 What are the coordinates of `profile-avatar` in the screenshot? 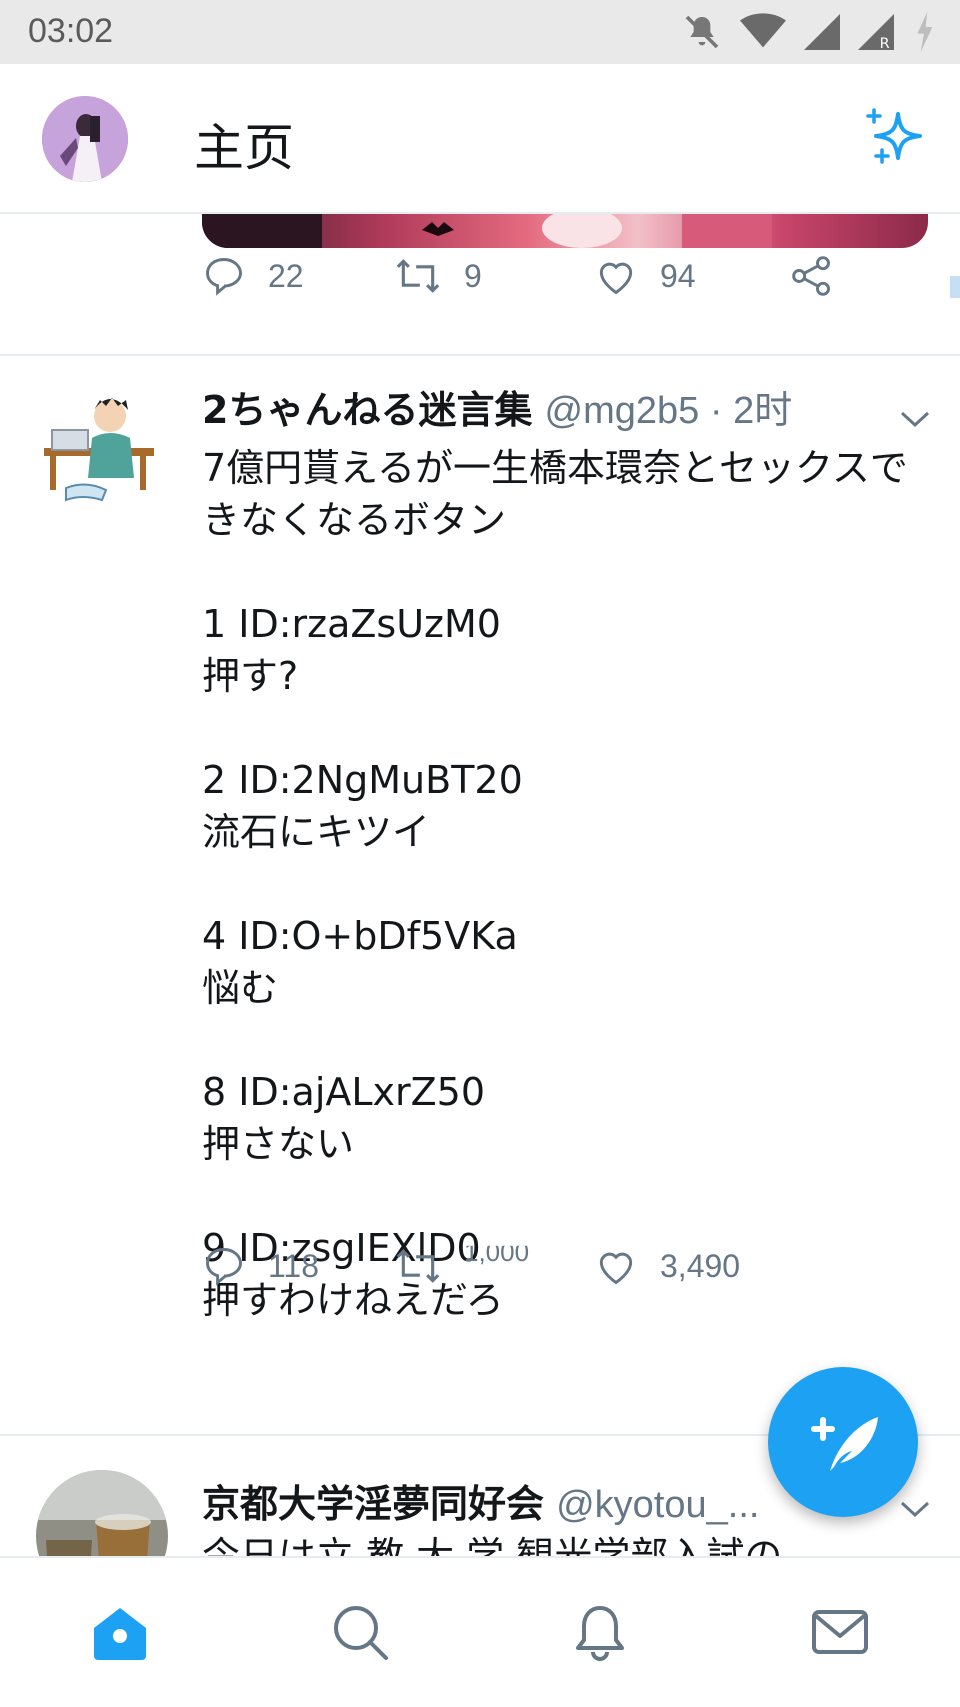 It's located at (85, 139).